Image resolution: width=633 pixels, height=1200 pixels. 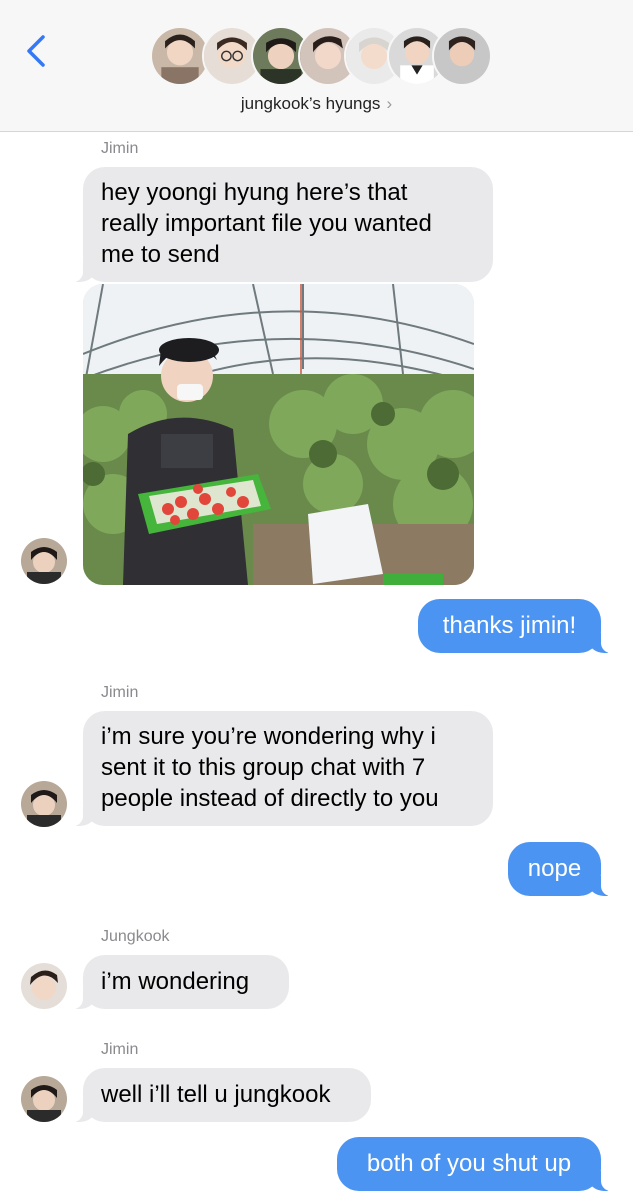 What do you see at coordinates (321, 57) in the screenshot?
I see `group-avatars` at bounding box center [321, 57].